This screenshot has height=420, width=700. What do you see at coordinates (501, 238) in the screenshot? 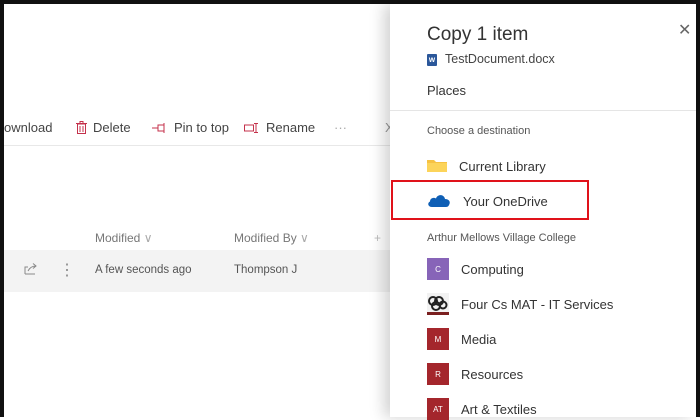
I see `site-group-label: Arthur Mellows Village College` at bounding box center [501, 238].